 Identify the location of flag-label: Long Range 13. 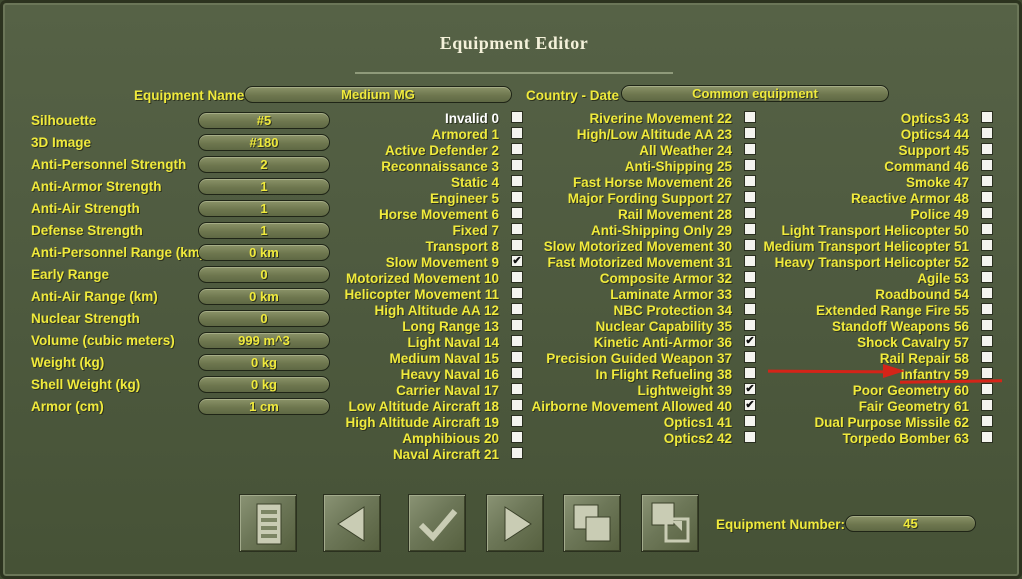
(450, 326).